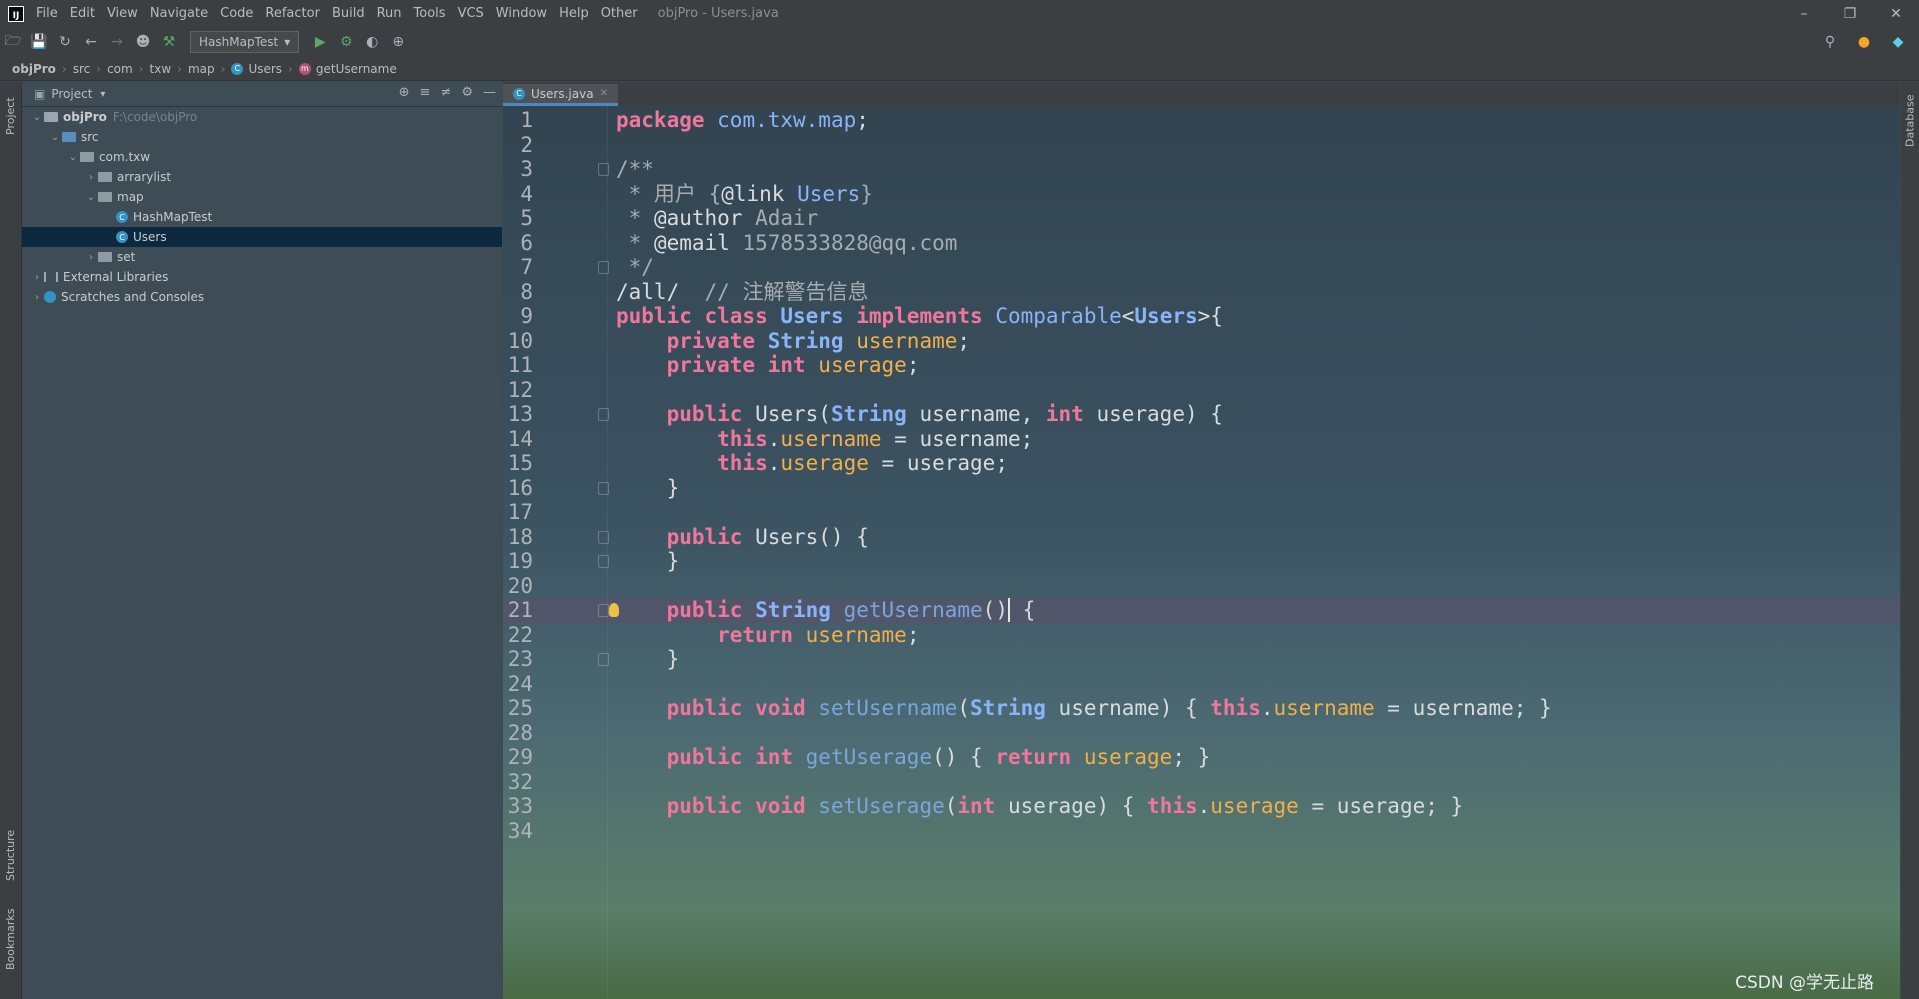 This screenshot has width=1919, height=999. What do you see at coordinates (82, 69) in the screenshot?
I see `breadcrumb-item-src: src` at bounding box center [82, 69].